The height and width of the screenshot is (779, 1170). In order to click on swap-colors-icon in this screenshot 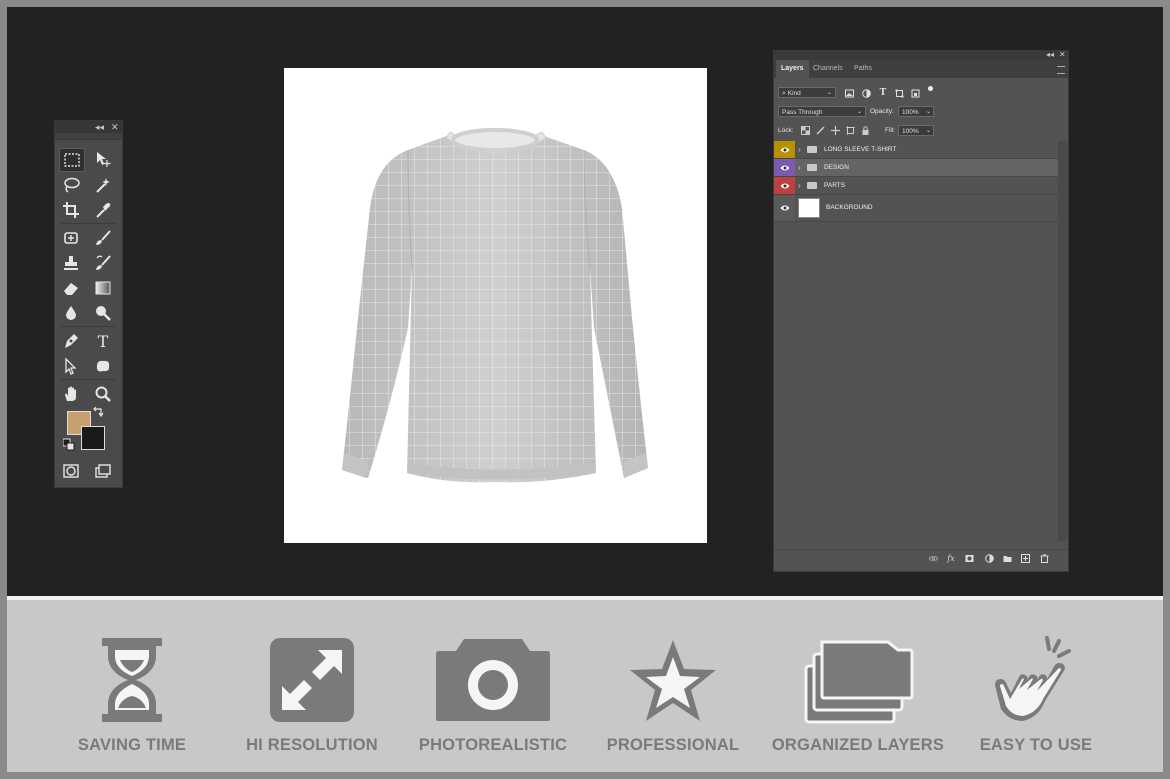, I will do `click(98, 412)`.